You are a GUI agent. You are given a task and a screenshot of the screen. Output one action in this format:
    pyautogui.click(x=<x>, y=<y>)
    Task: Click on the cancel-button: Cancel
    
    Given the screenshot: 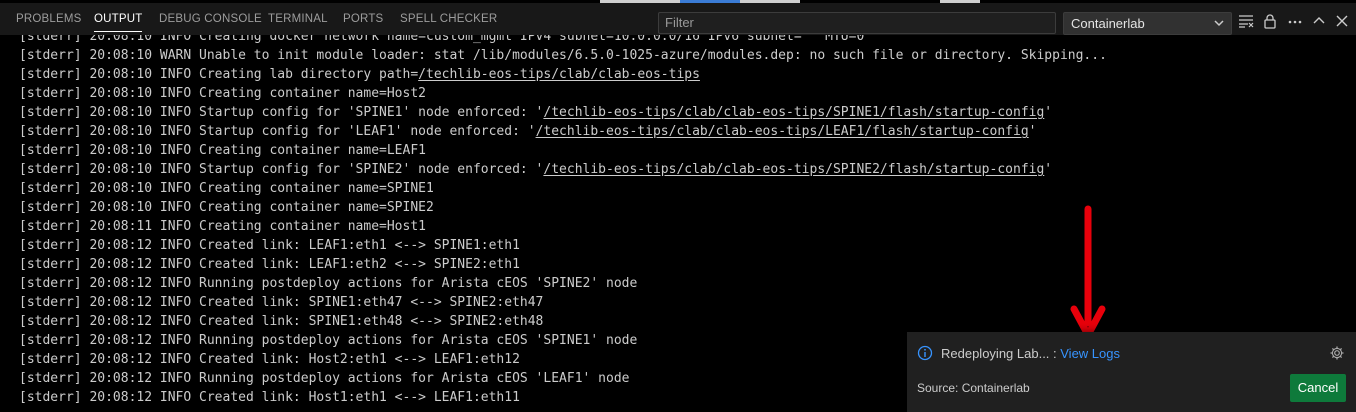 What is the action you would take?
    pyautogui.click(x=1318, y=388)
    